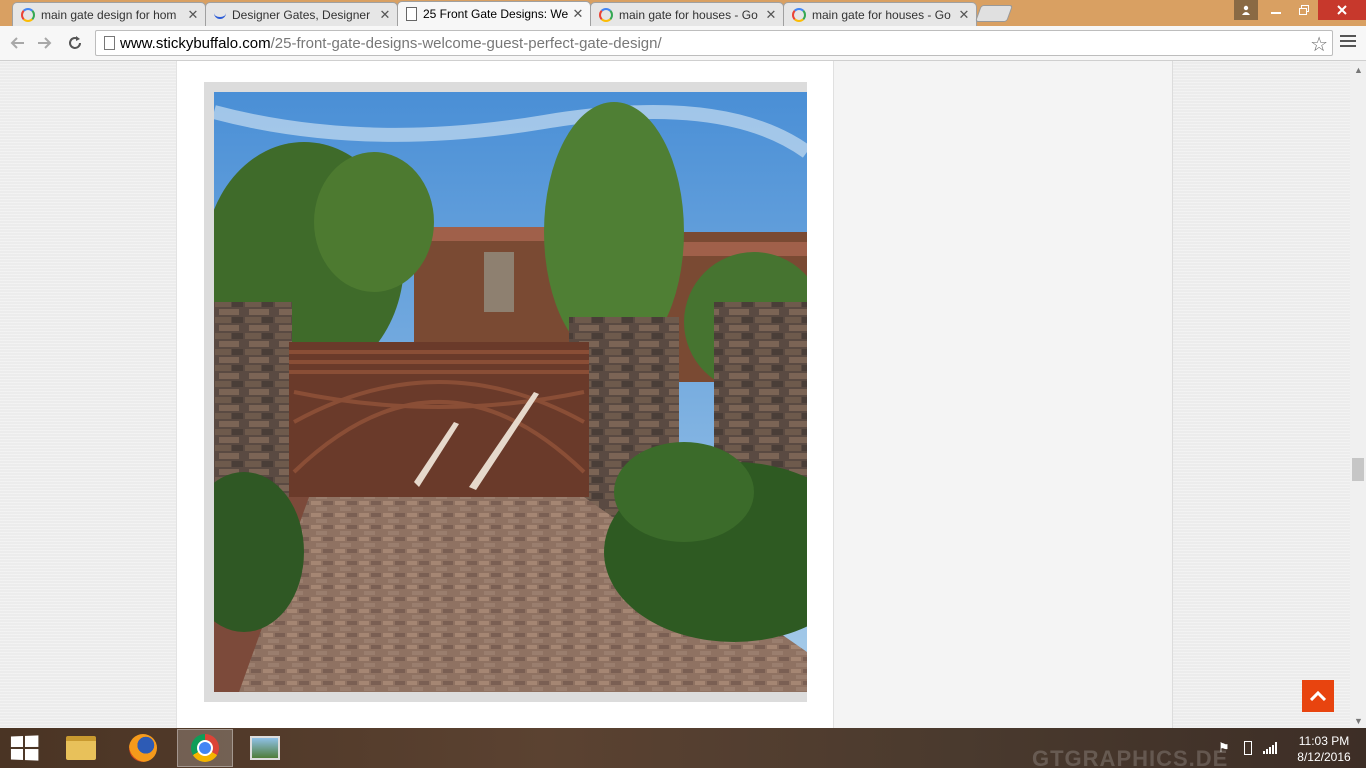 The width and height of the screenshot is (1366, 768). I want to click on back-arrow-icon, so click(17, 43).